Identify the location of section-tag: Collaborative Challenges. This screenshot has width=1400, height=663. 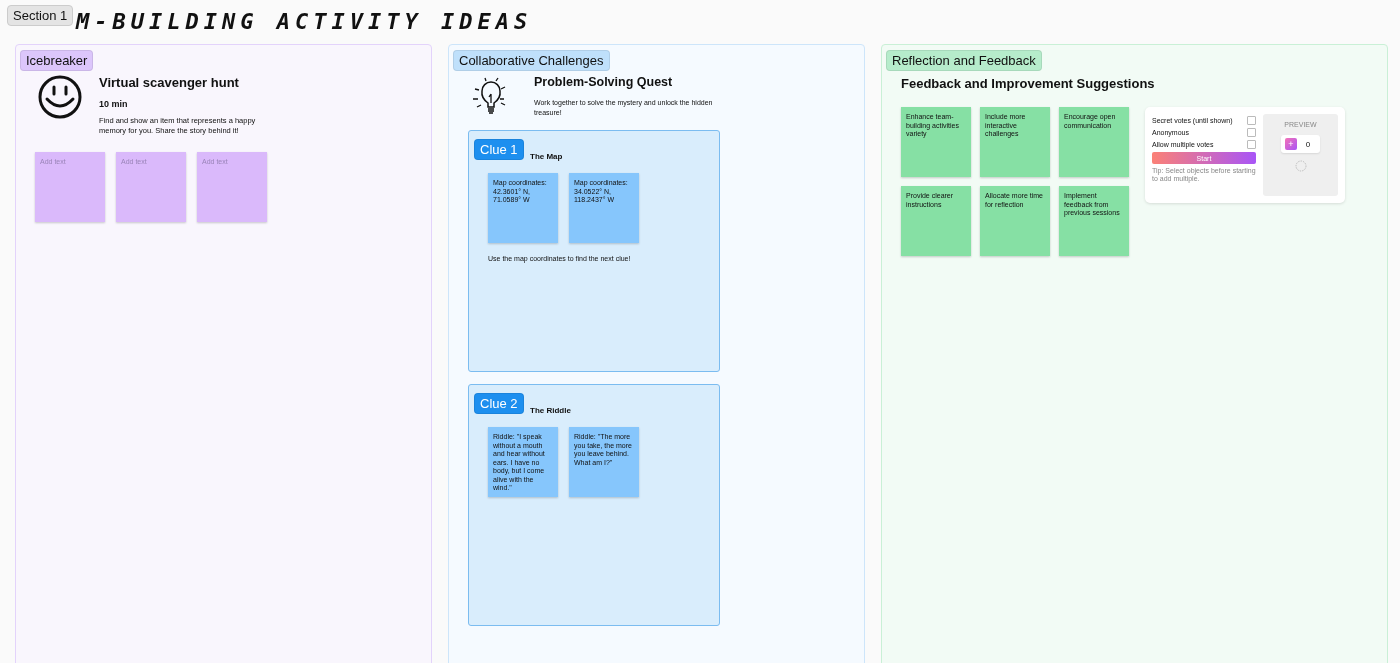
(531, 60).